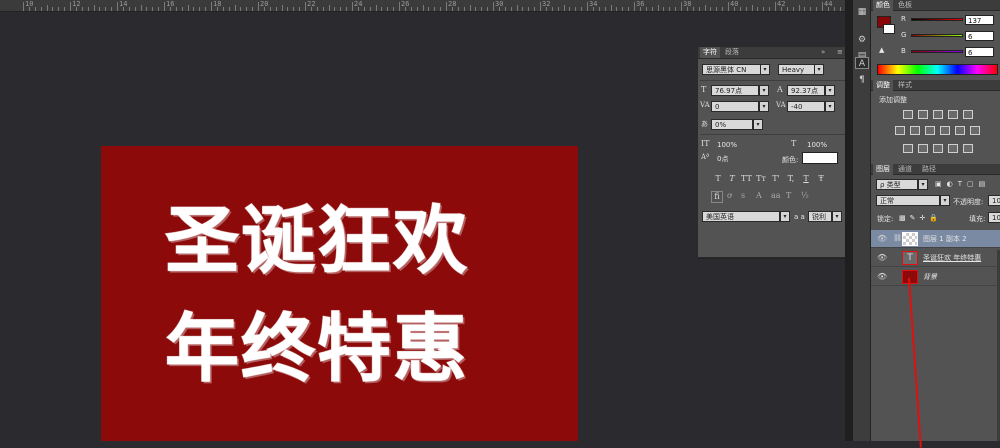  Describe the element at coordinates (765, 69) in the screenshot. I see `font-family-dropdown-icon: ▾` at that location.